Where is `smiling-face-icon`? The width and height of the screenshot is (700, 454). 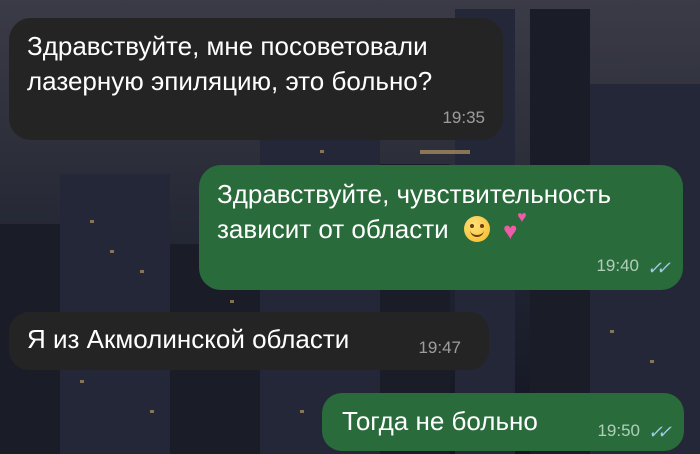 smiling-face-icon is located at coordinates (476, 228).